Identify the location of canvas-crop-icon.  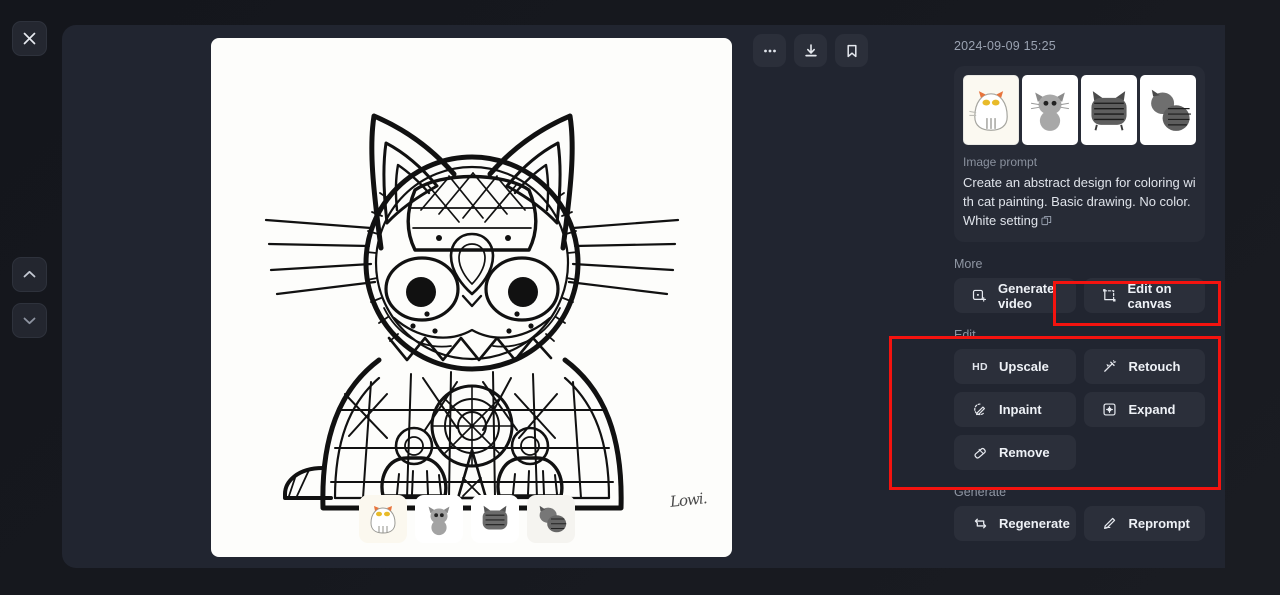
(1109, 295).